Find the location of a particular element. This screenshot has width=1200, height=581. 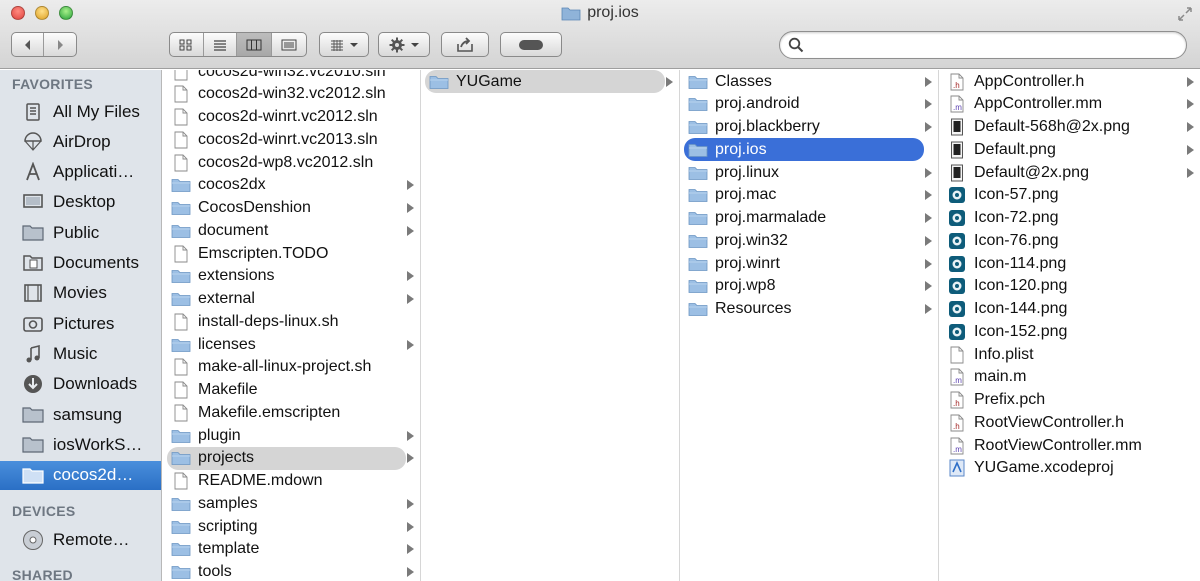

list-item: proj.marmalade is located at coordinates (809, 218).